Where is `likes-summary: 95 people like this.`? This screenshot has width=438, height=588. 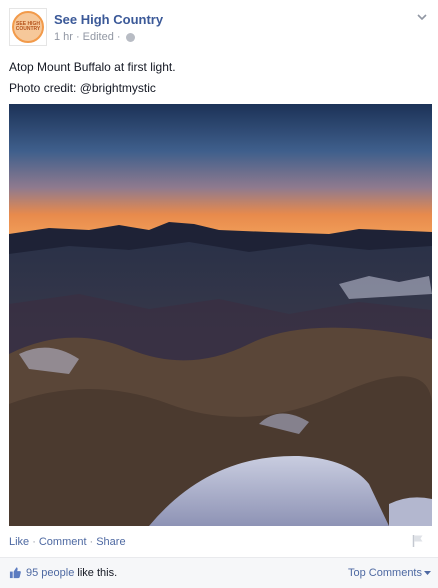 likes-summary: 95 people like this. is located at coordinates (71, 573).